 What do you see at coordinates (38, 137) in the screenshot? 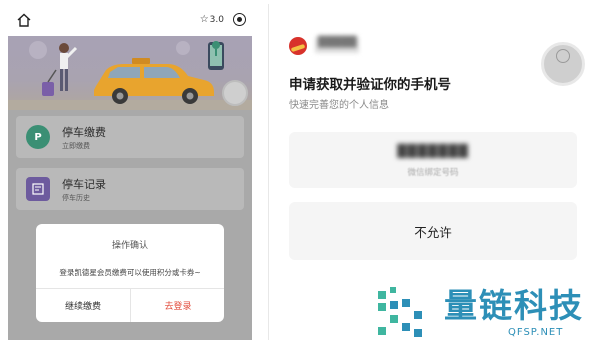
I see `parking-icon: P` at bounding box center [38, 137].